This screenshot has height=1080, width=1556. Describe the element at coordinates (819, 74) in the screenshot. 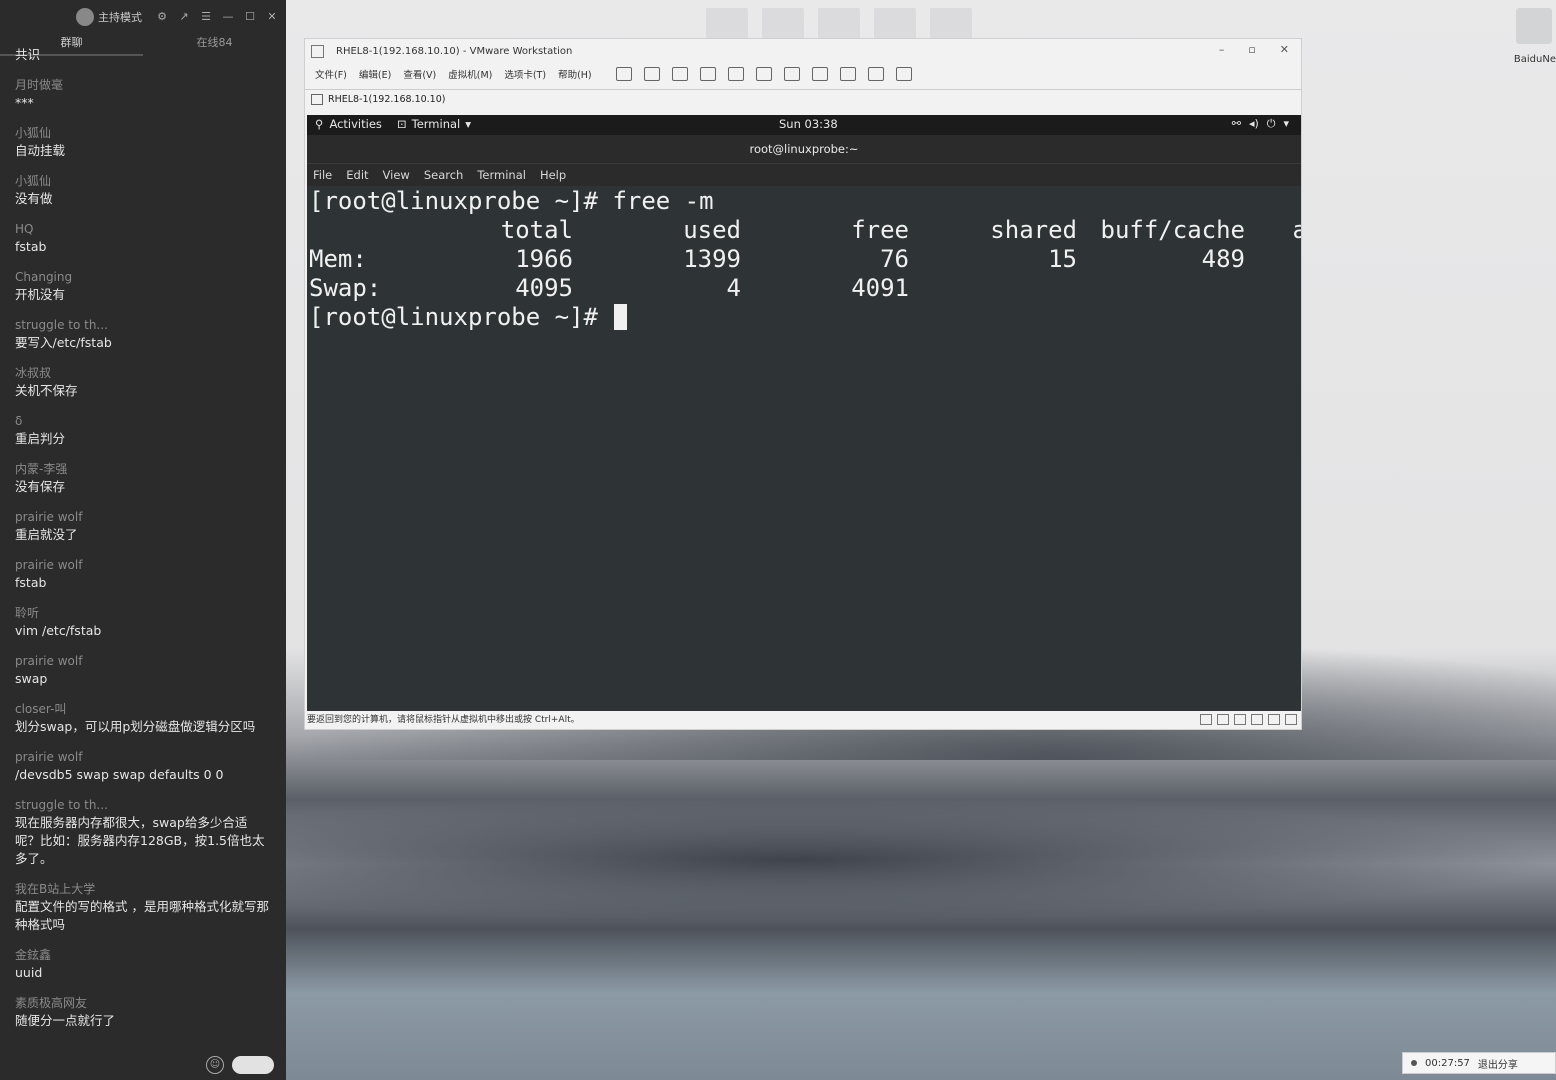

I see `fullscreen-icon` at that location.